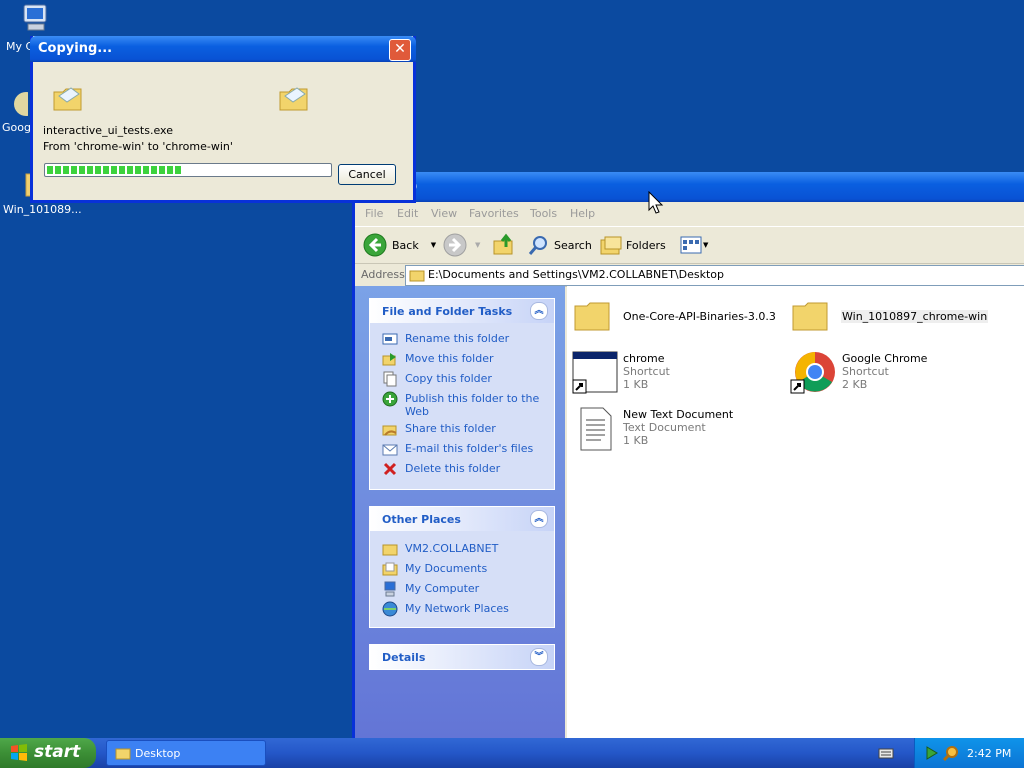  I want to click on menu-edit: Edit, so click(407, 213).